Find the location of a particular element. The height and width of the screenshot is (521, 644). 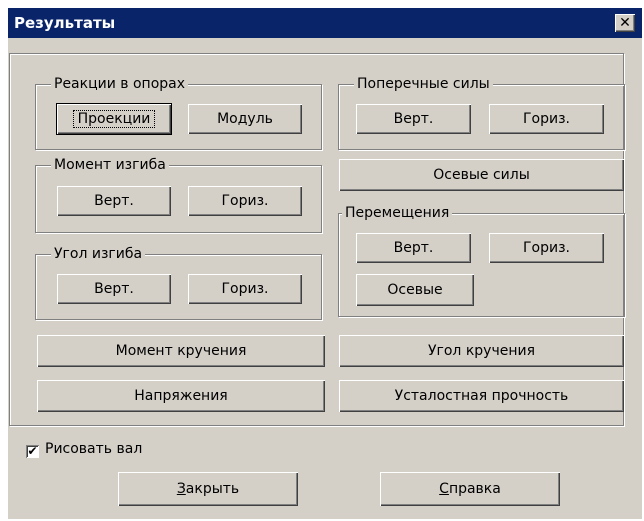

group-displacements-label: Перемещения is located at coordinates (397, 213).